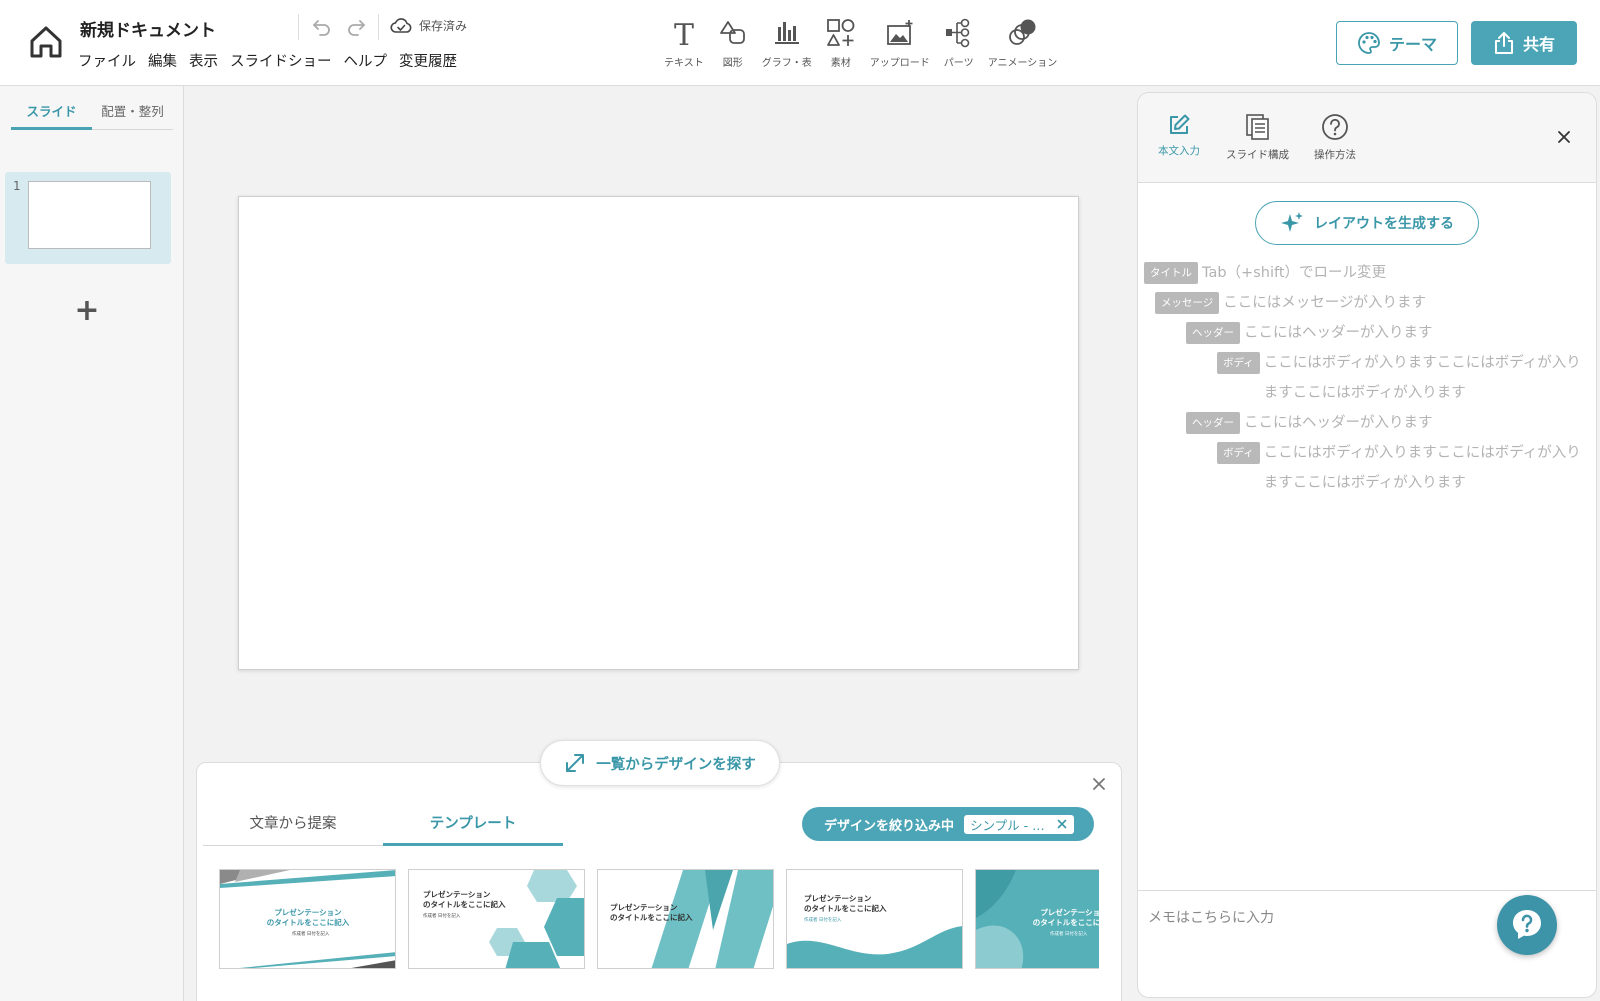 The height and width of the screenshot is (1001, 1600). Describe the element at coordinates (575, 763) in the screenshot. I see `expand-icon` at that location.